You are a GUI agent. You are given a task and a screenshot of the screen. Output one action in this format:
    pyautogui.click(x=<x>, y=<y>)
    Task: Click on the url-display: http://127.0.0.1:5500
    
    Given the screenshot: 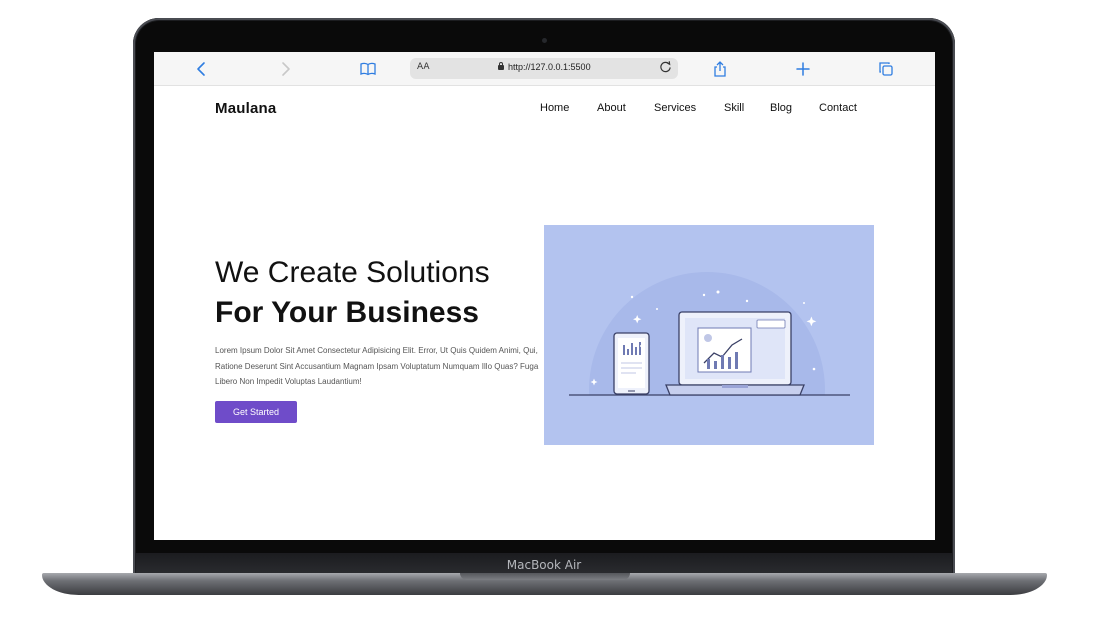 What is the action you would take?
    pyautogui.click(x=544, y=67)
    